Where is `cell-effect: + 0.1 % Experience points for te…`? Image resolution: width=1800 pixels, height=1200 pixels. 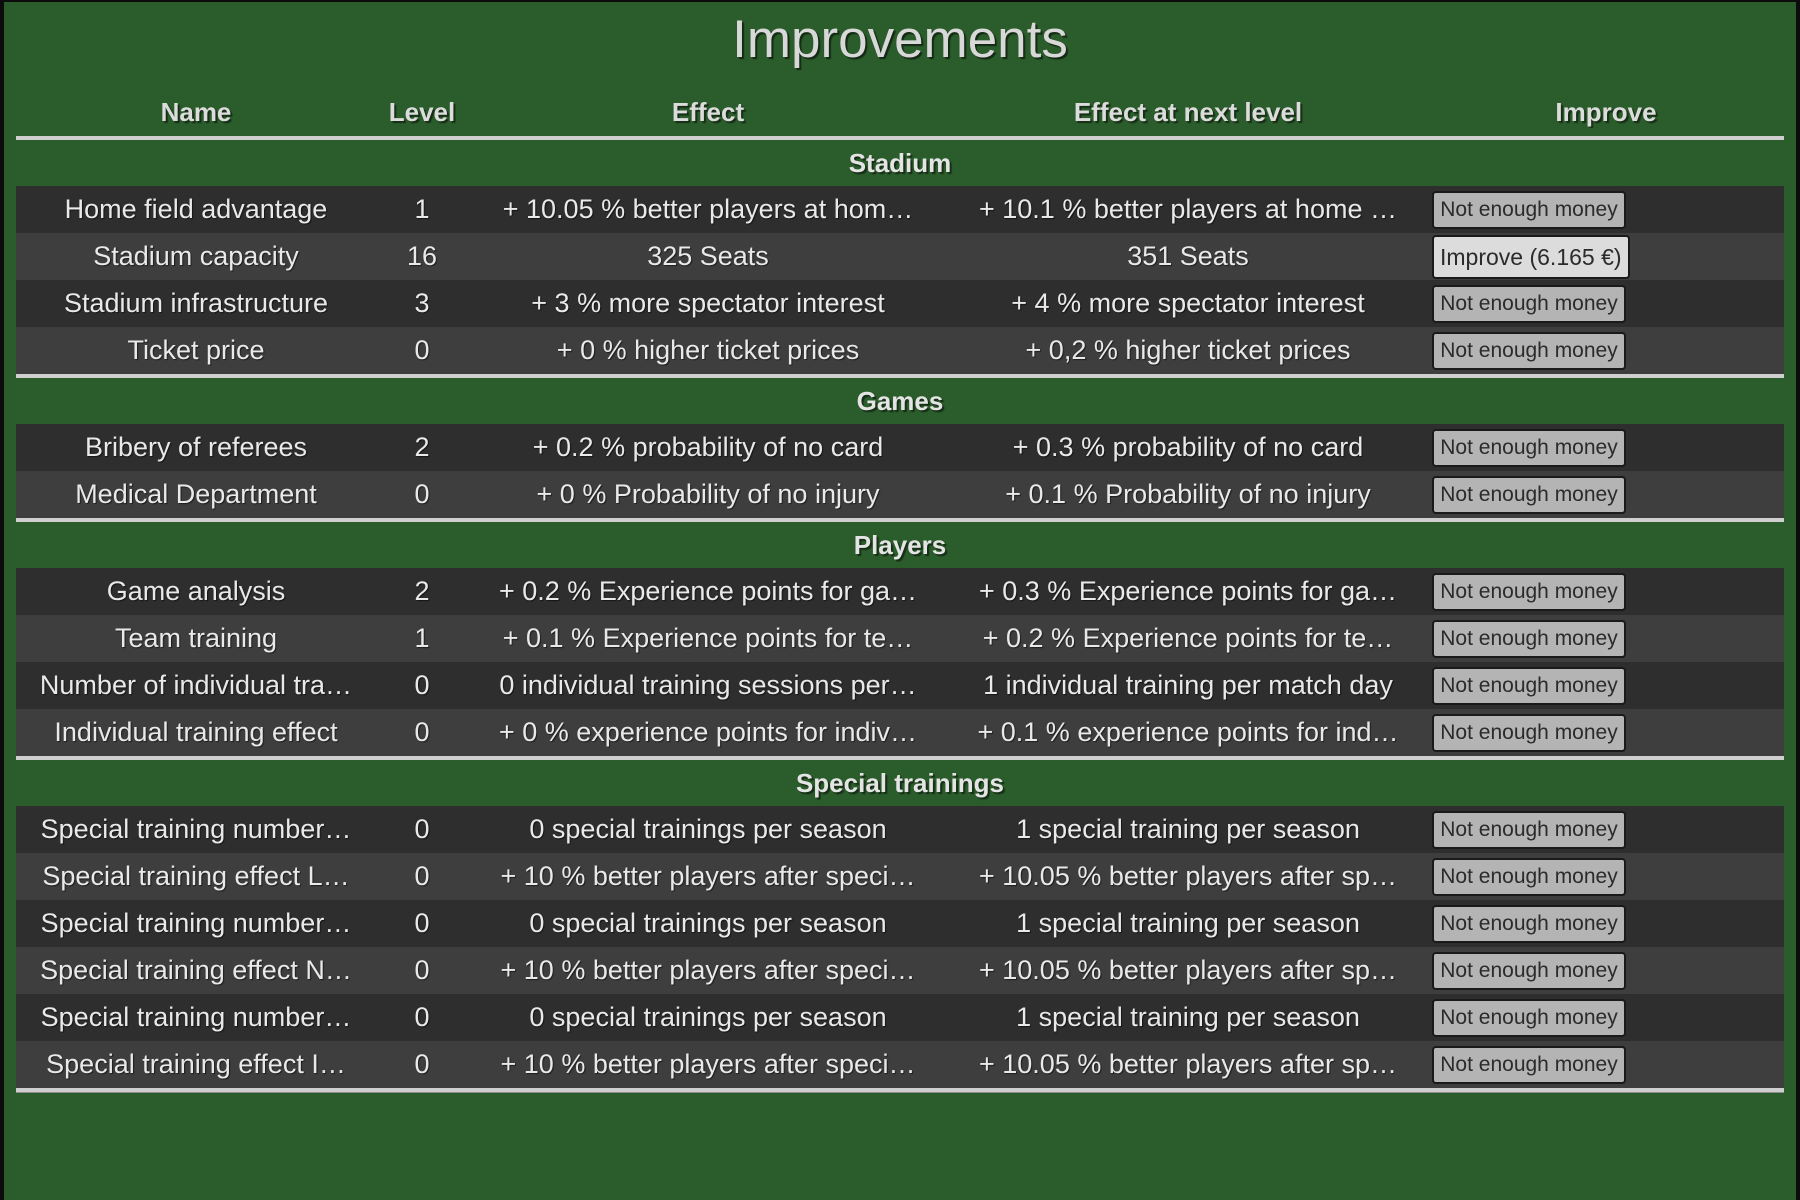 cell-effect: + 0.1 % Experience points for te… is located at coordinates (708, 638).